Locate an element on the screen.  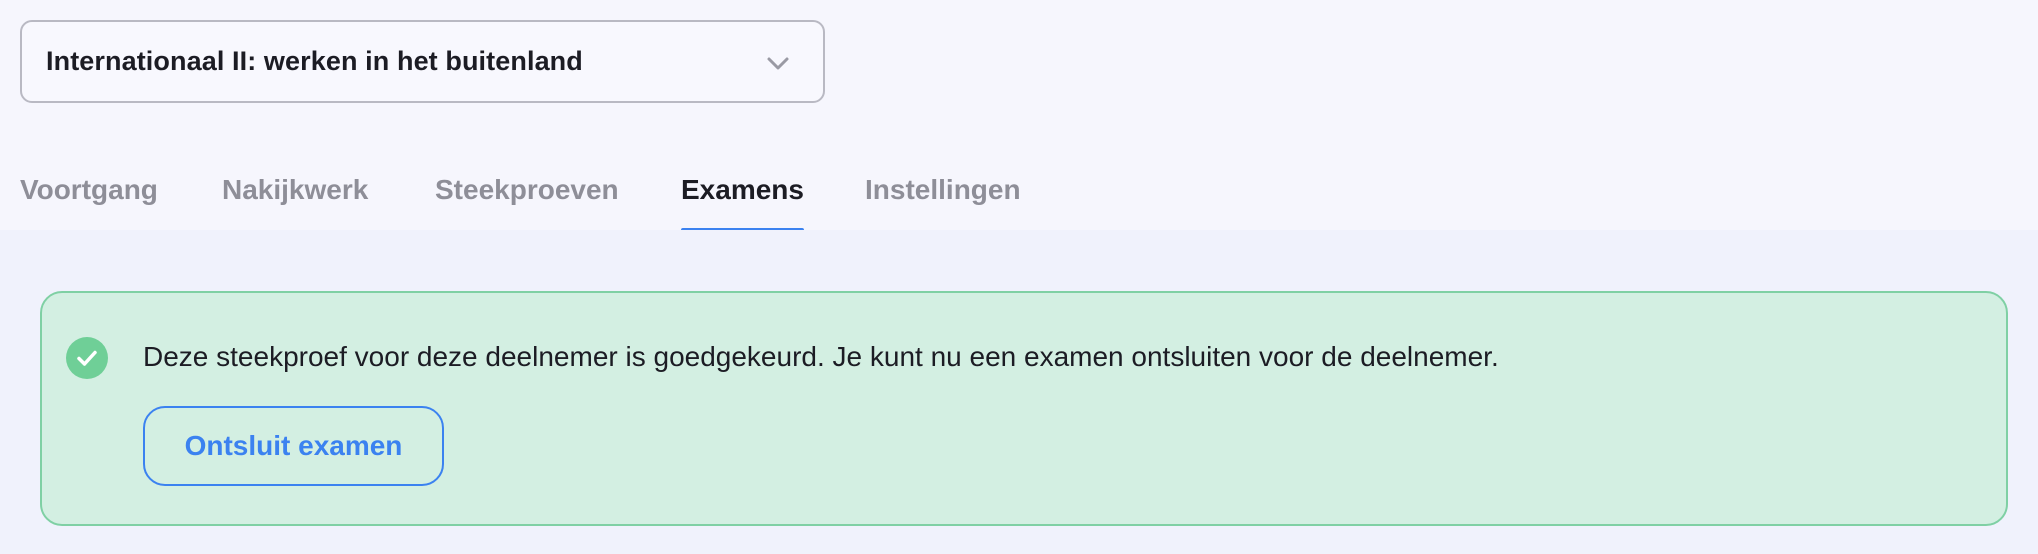
tab-steekproeven: Steekproeven is located at coordinates (527, 196).